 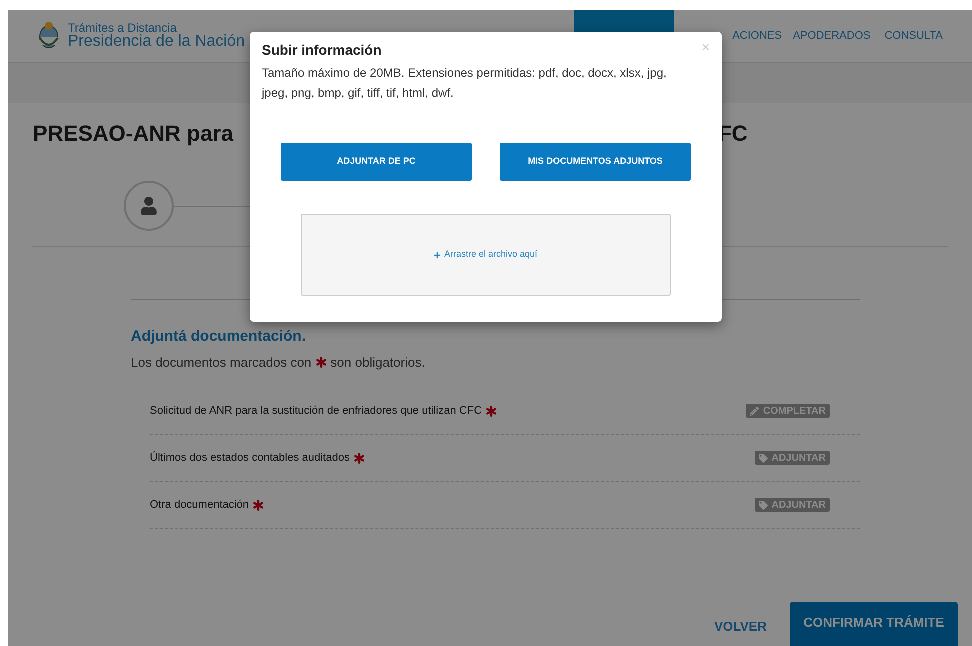 I want to click on brand-subtitle: Trámites a Distancia, so click(x=123, y=28).